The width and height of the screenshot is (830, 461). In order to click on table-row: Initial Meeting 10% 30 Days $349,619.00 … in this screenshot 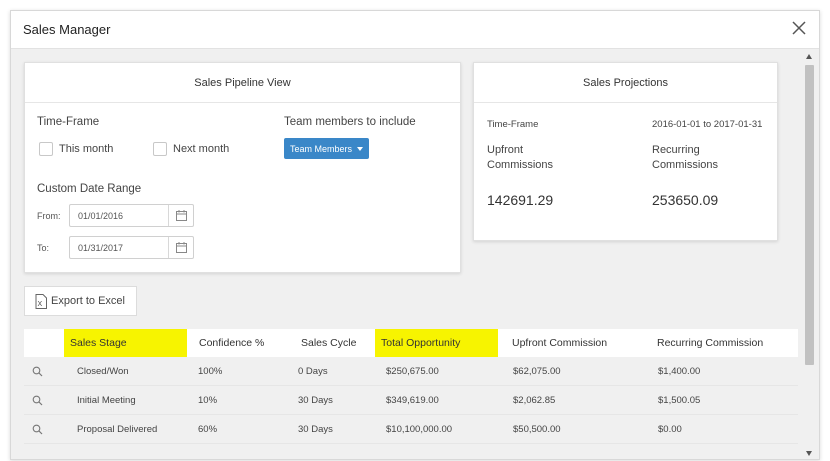, I will do `click(411, 400)`.